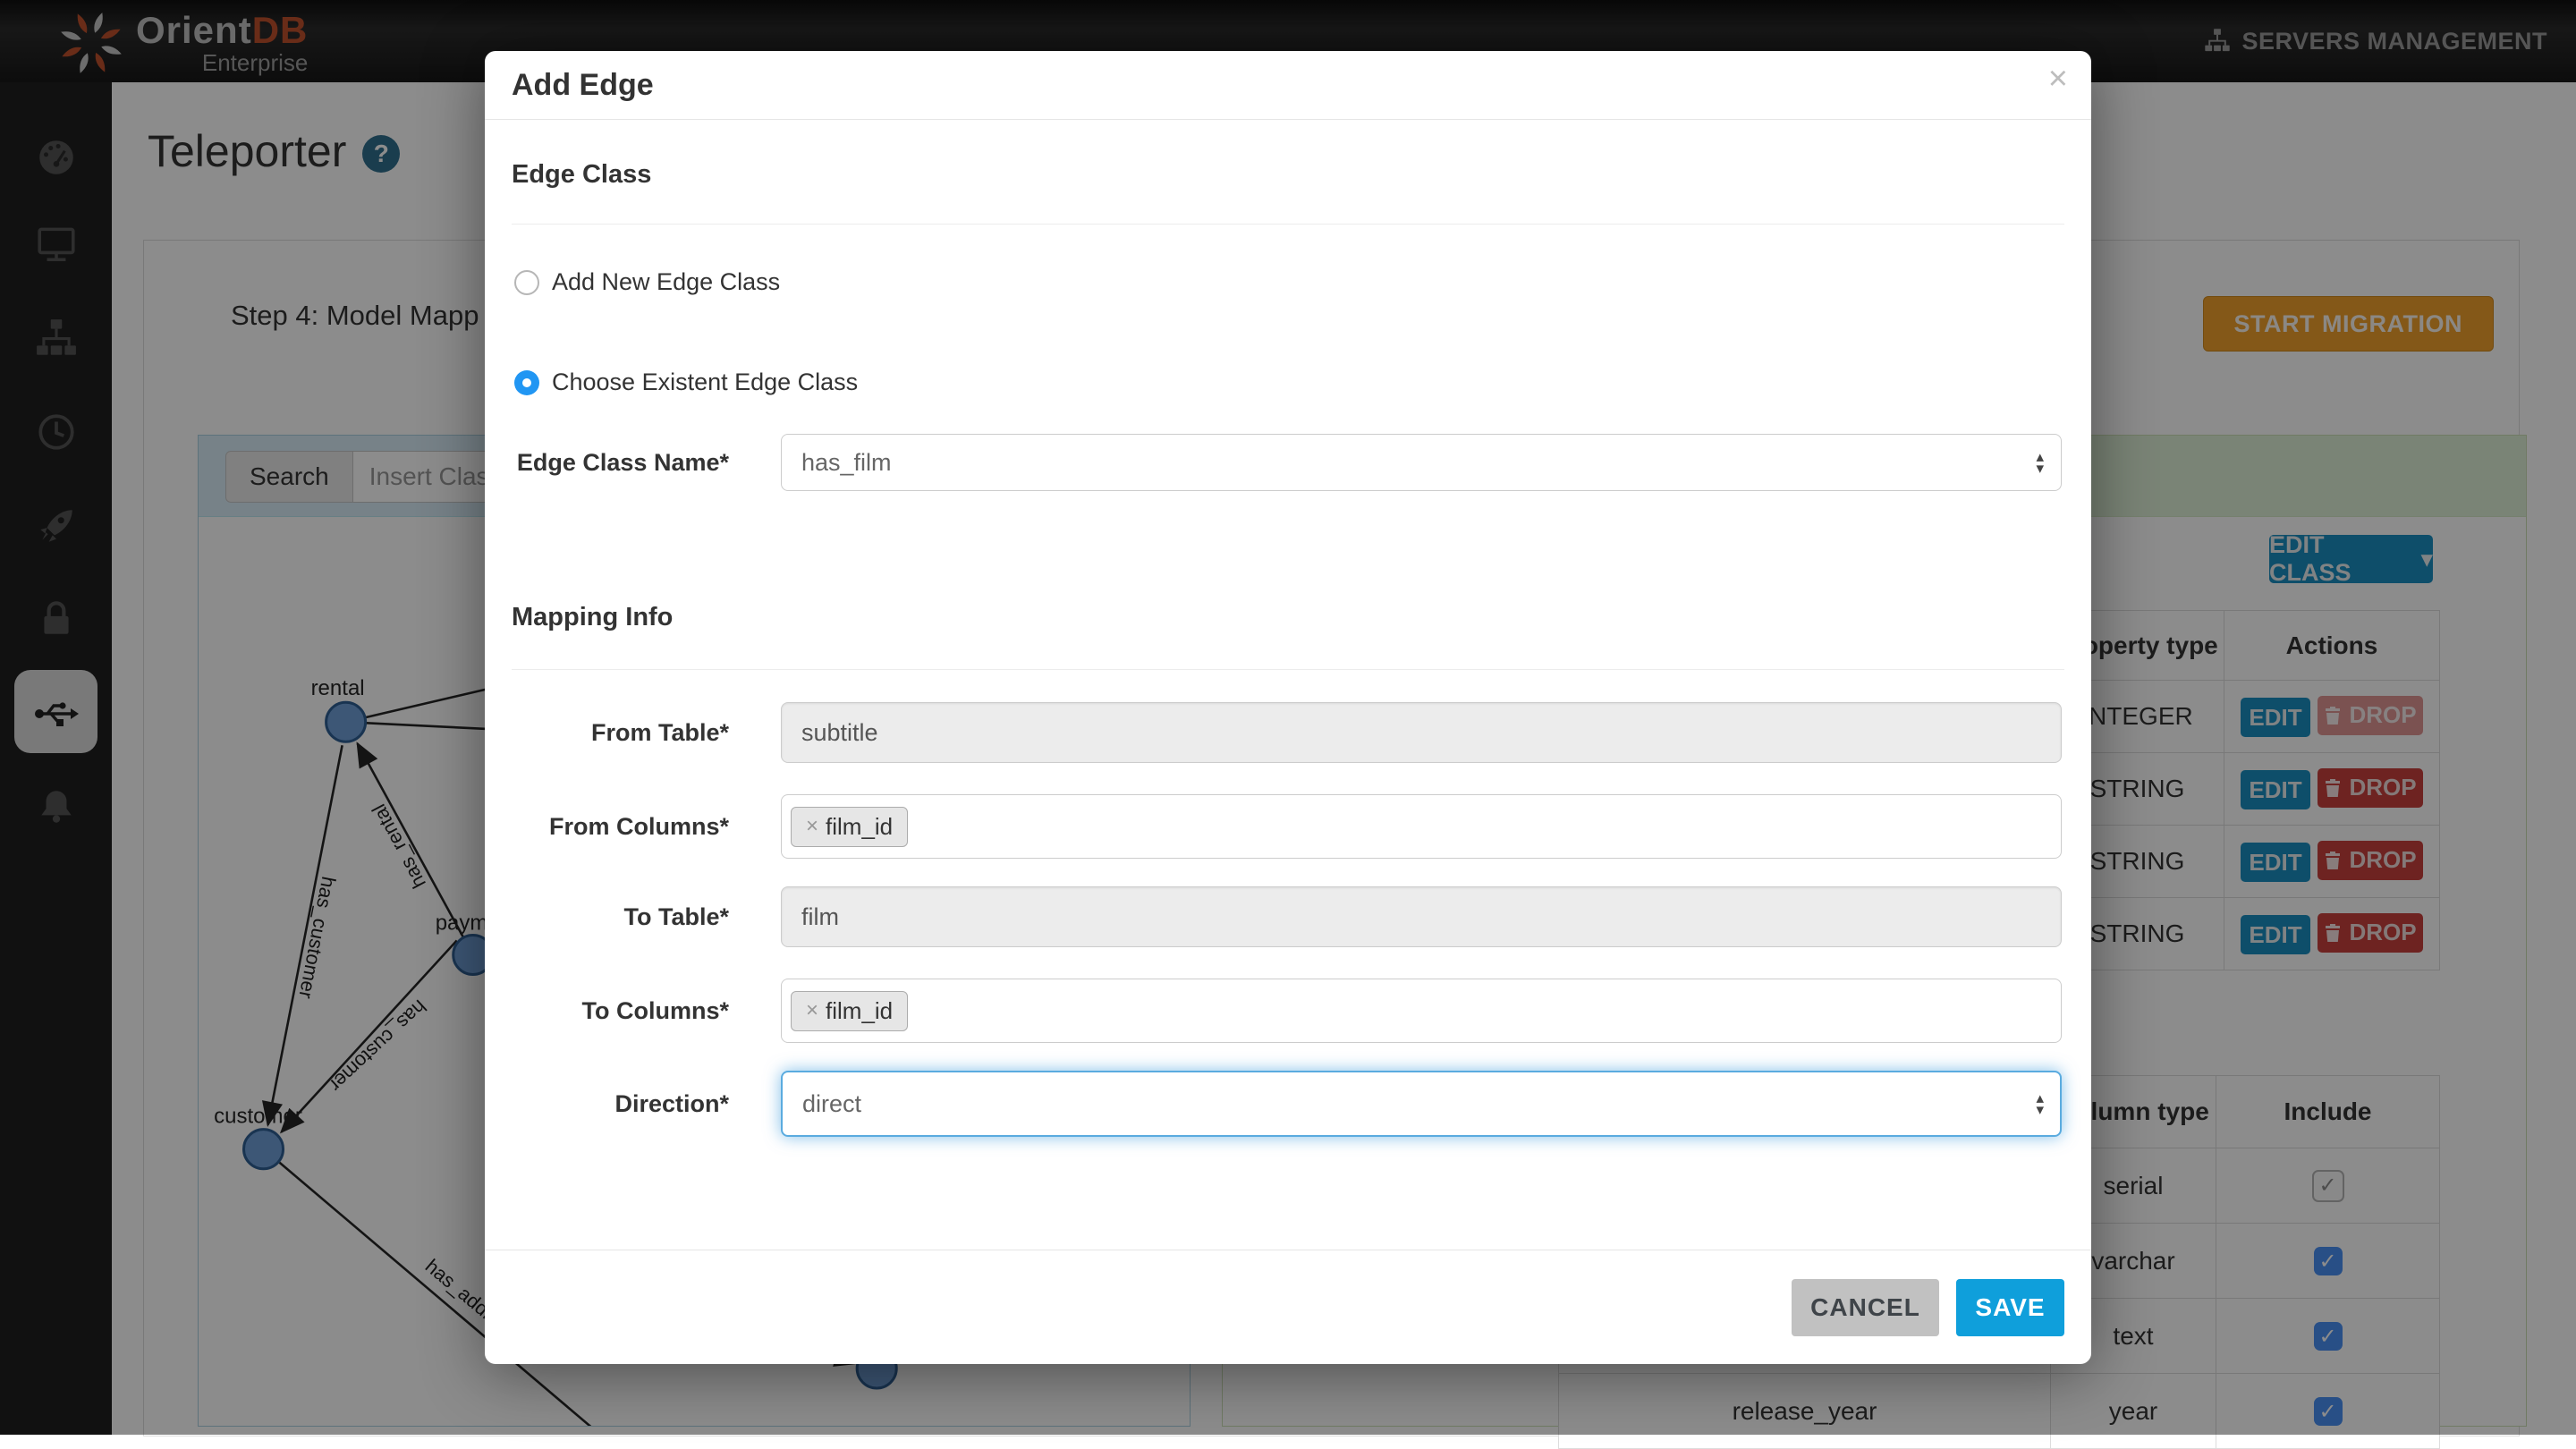 This screenshot has width=2576, height=1449. I want to click on from-table-label: From Table*, so click(659, 732).